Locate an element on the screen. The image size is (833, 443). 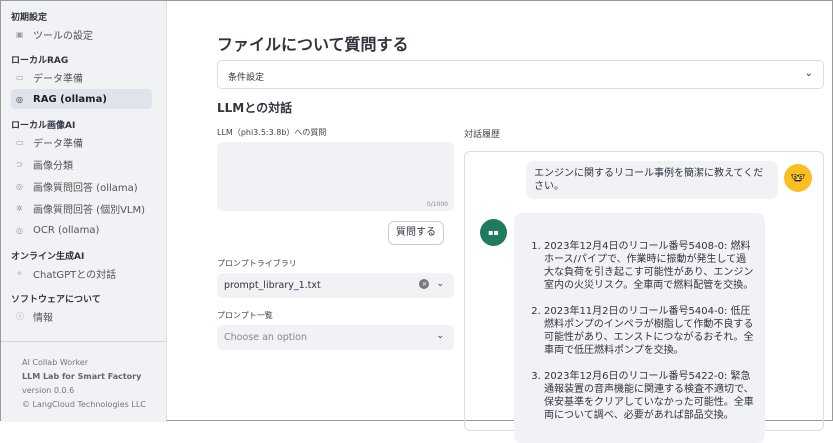
hub-icon: ✲ is located at coordinates (19, 208).